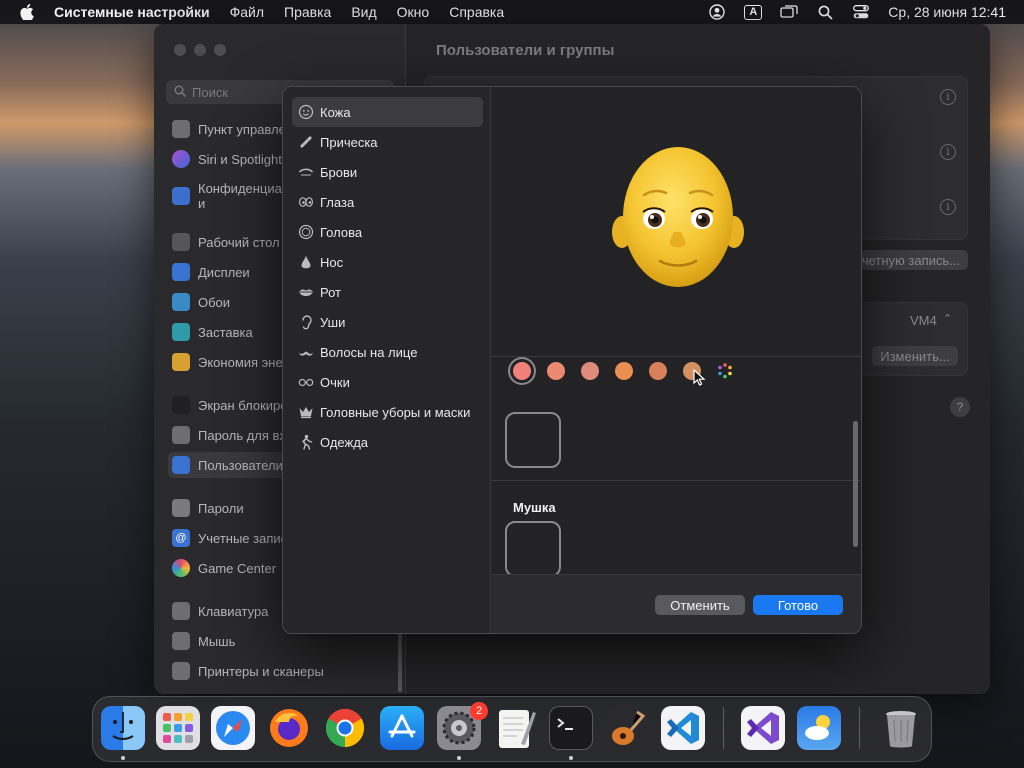 The image size is (1024, 768). What do you see at coordinates (923, 320) in the screenshot?
I see `network-server-value: VM4` at bounding box center [923, 320].